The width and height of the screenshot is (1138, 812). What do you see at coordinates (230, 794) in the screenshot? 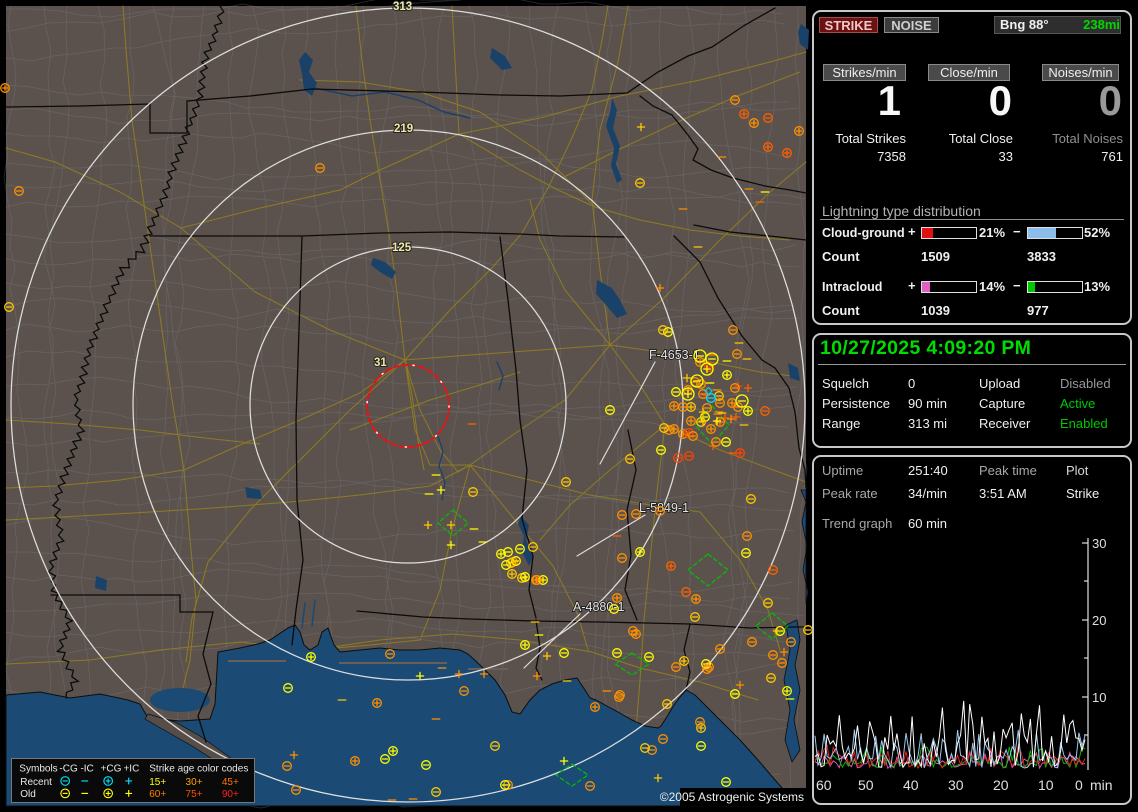
I see `svg-text: 90+` at bounding box center [230, 794].